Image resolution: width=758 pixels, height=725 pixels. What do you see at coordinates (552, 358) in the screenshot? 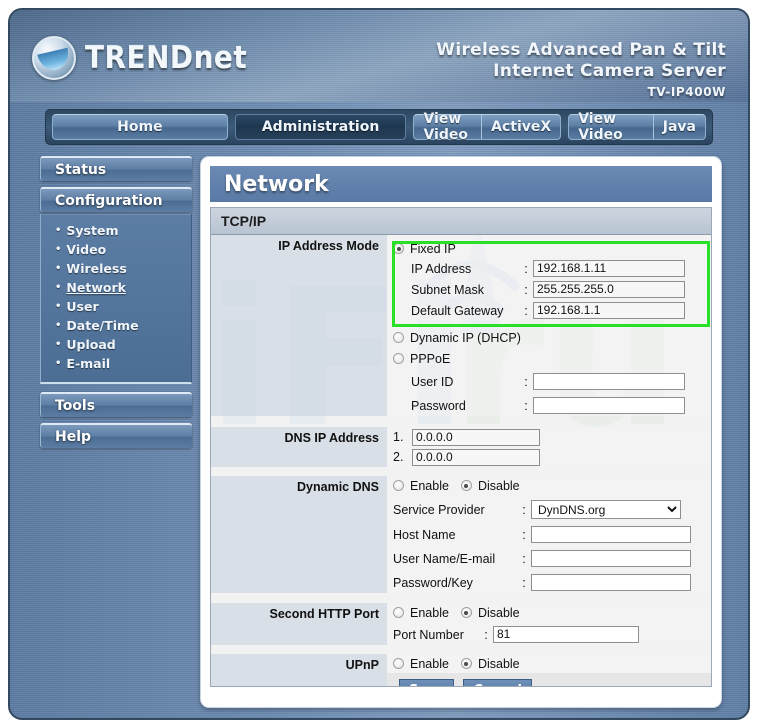
I see `radio-option-pppoe: PPPoE` at bounding box center [552, 358].